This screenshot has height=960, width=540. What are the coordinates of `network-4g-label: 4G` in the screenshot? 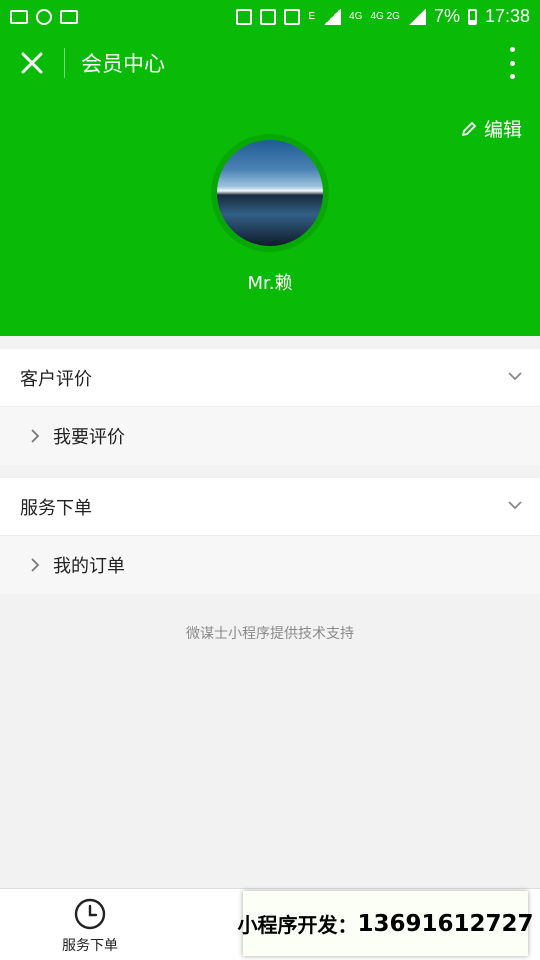 It's located at (356, 16).